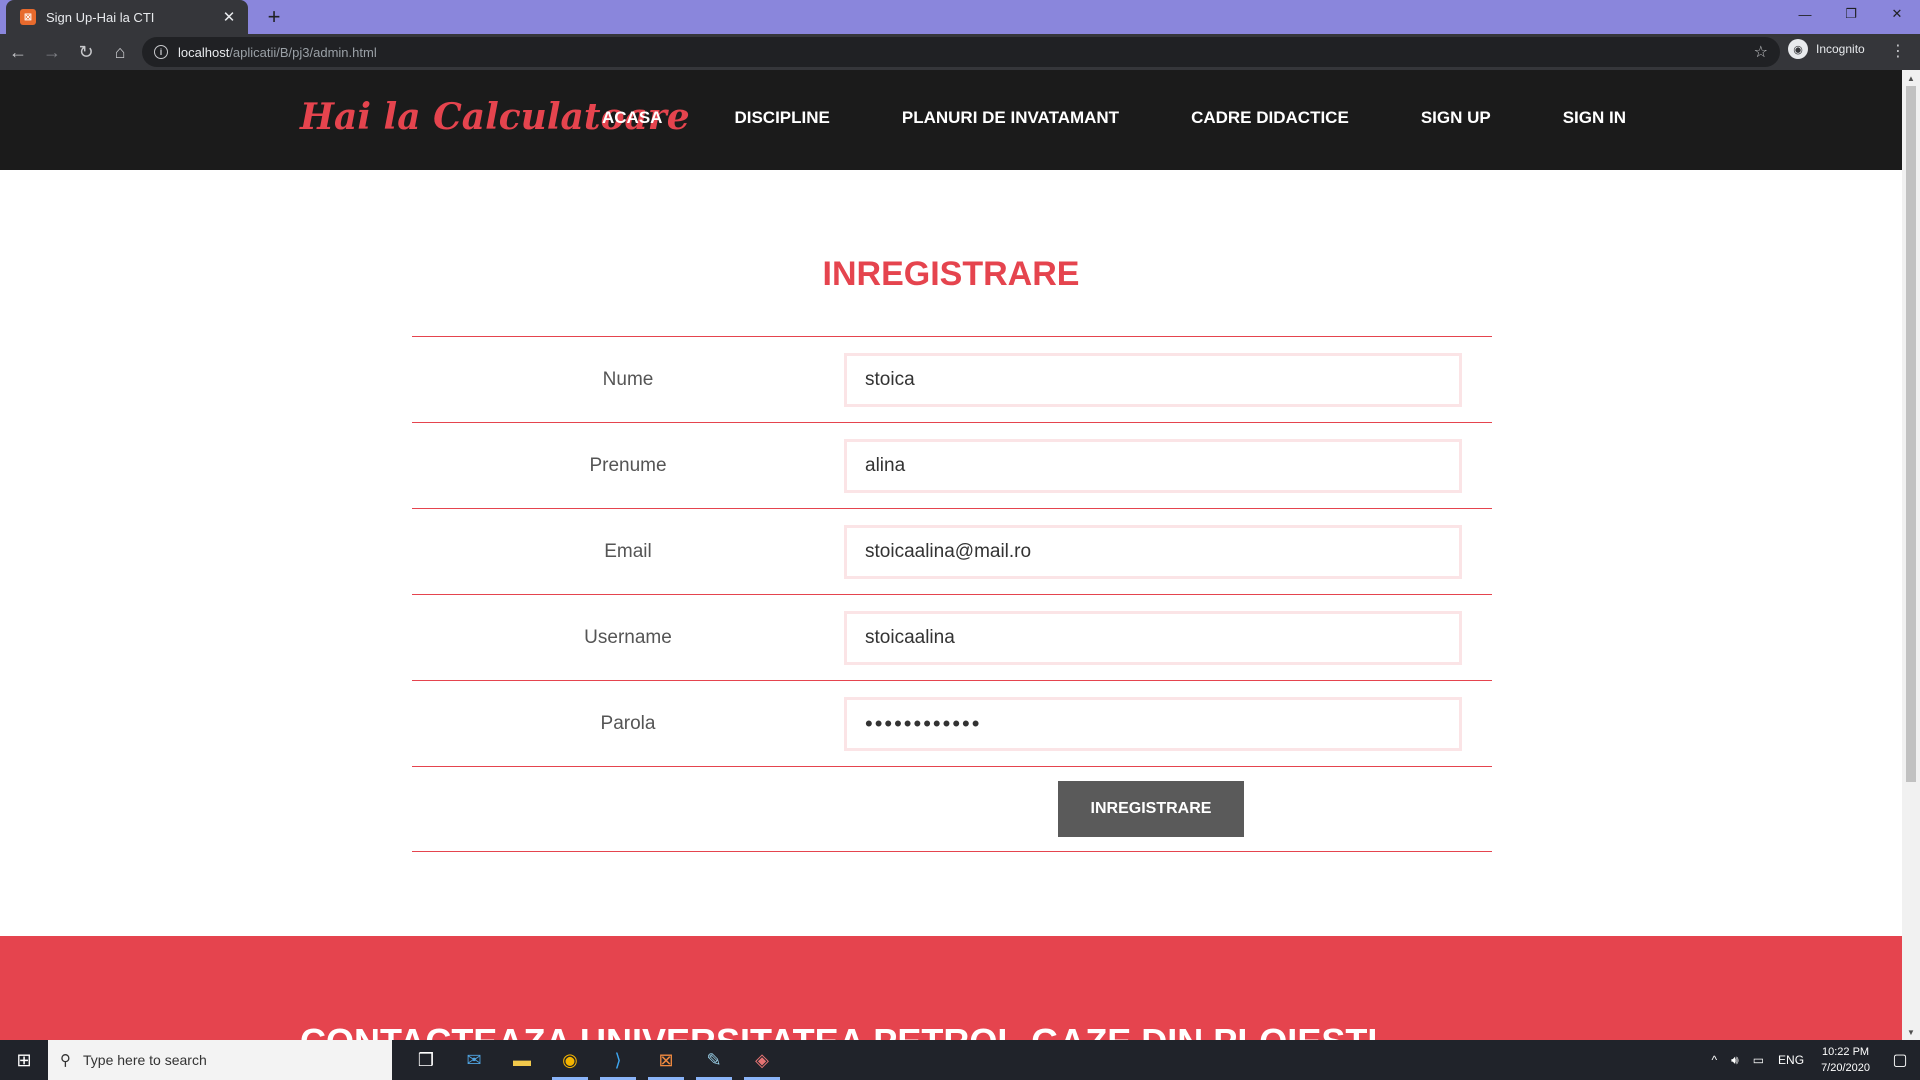 The image size is (1920, 1080). Describe the element at coordinates (1456, 118) in the screenshot. I see `nav-sign-up: SIGN UP` at that location.